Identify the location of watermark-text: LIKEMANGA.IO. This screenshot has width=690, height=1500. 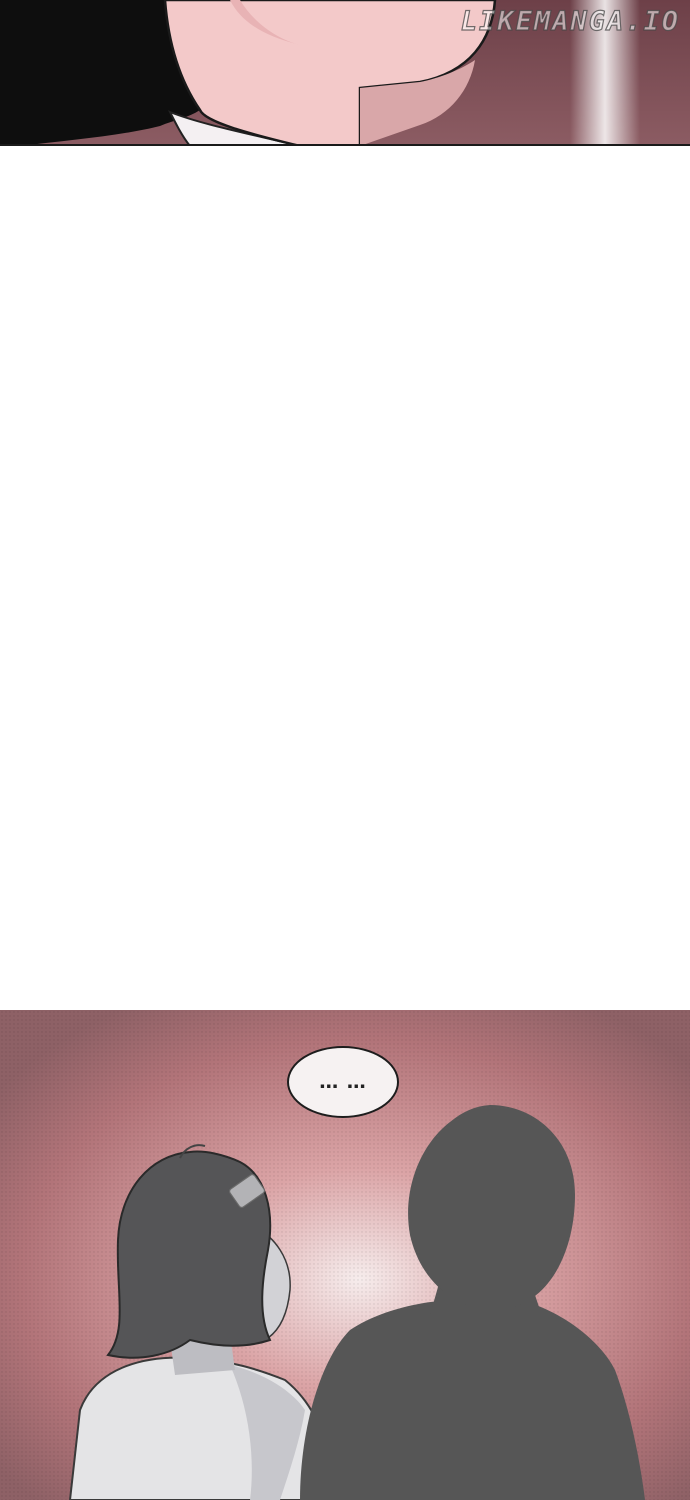
(570, 21).